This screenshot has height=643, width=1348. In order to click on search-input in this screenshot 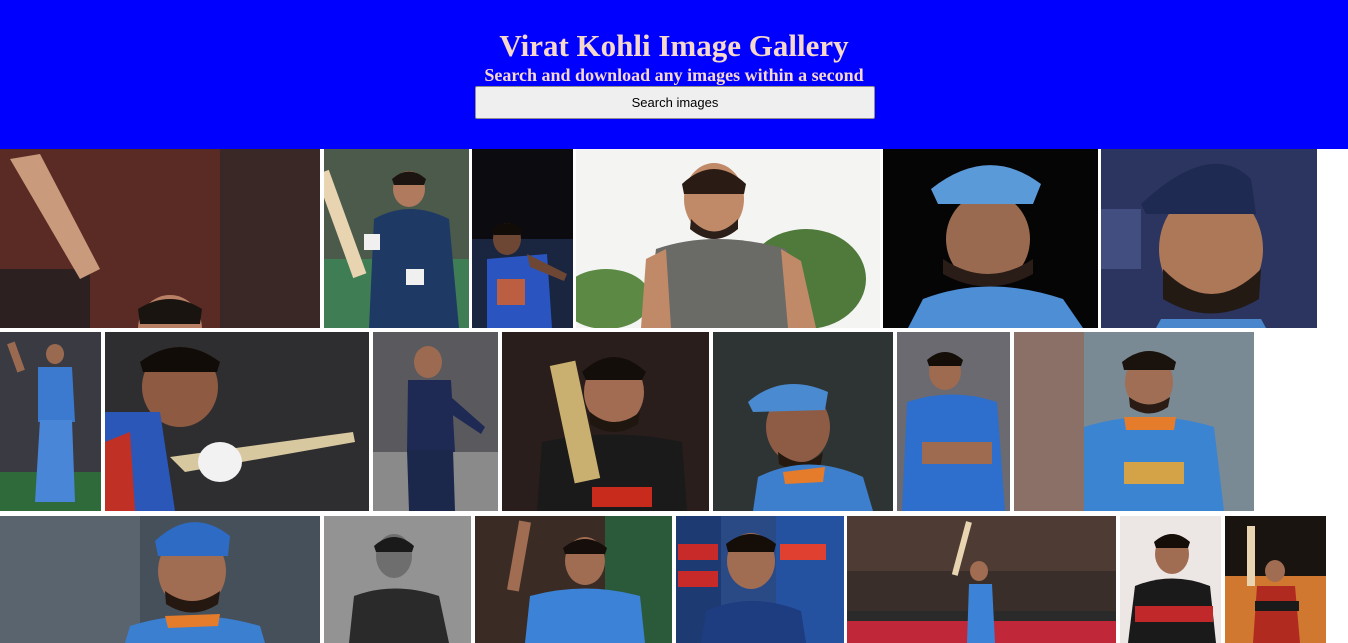, I will do `click(675, 102)`.